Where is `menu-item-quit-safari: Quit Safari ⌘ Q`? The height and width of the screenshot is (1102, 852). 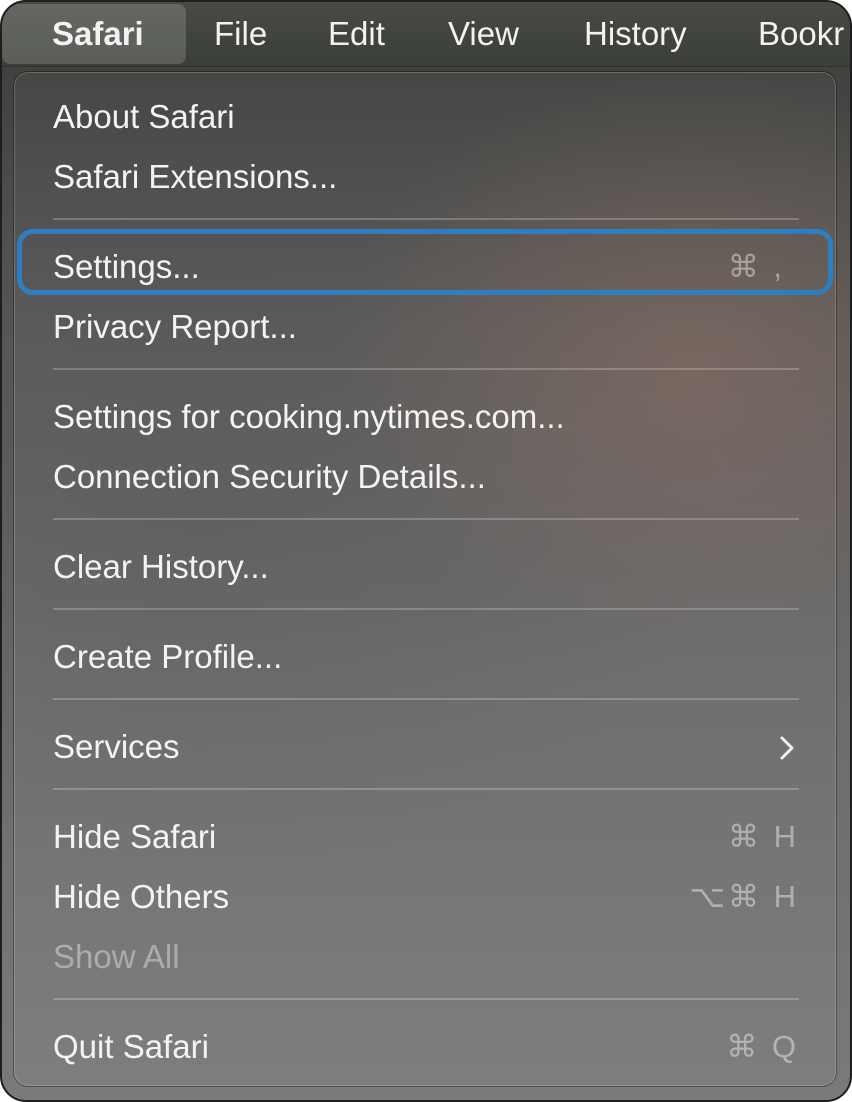
menu-item-quit-safari: Quit Safari ⌘ Q is located at coordinates (426, 1047).